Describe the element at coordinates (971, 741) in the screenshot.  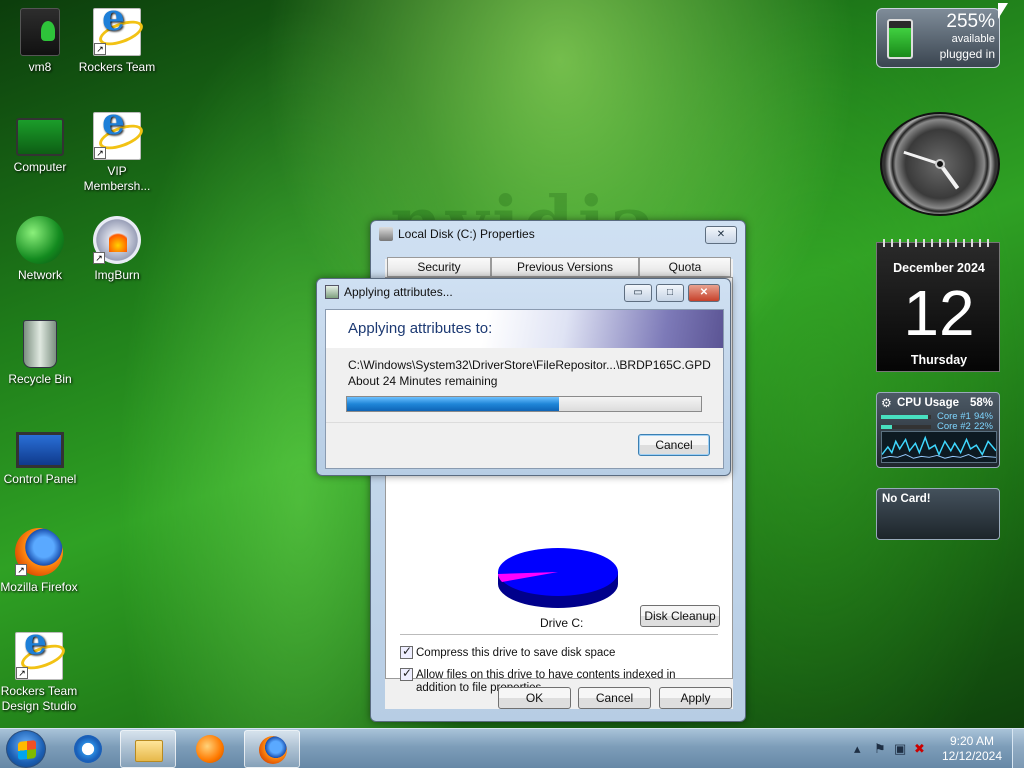
I see `tray-time: 9:20 AM` at that location.